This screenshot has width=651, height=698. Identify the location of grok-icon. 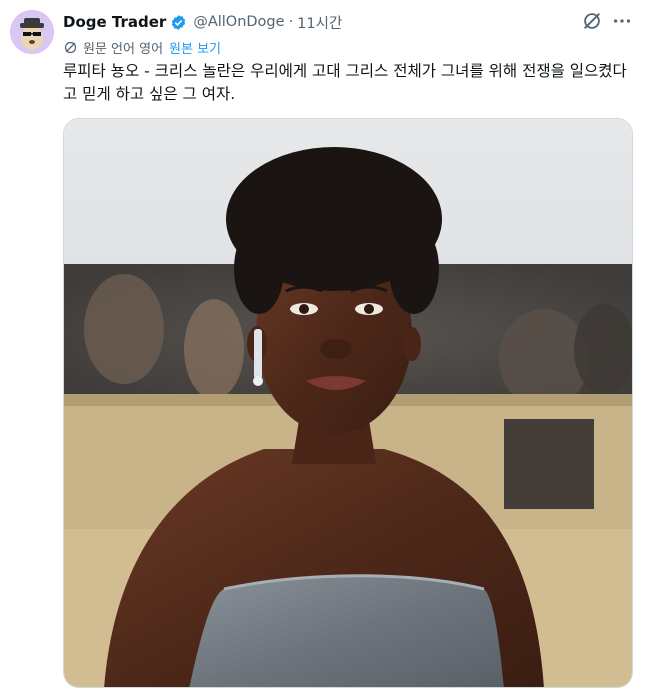
(592, 21).